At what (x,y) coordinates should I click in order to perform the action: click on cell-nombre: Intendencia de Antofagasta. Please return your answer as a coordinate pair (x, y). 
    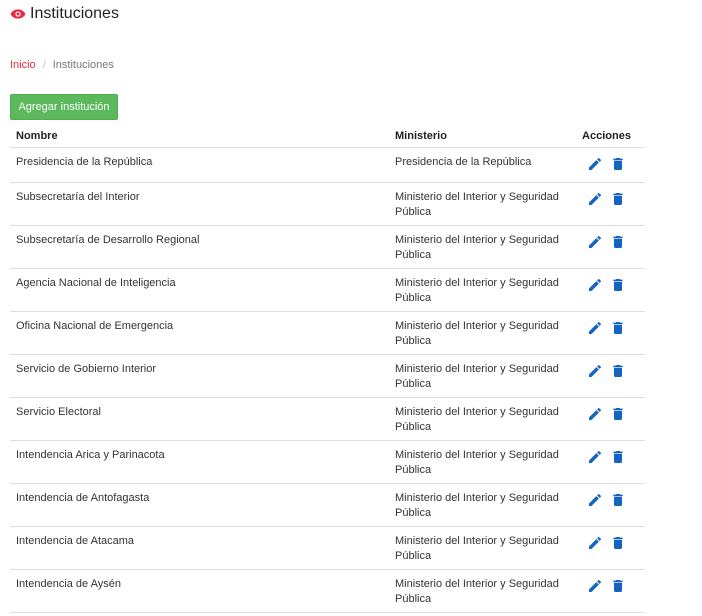
    Looking at the image, I should click on (199, 505).